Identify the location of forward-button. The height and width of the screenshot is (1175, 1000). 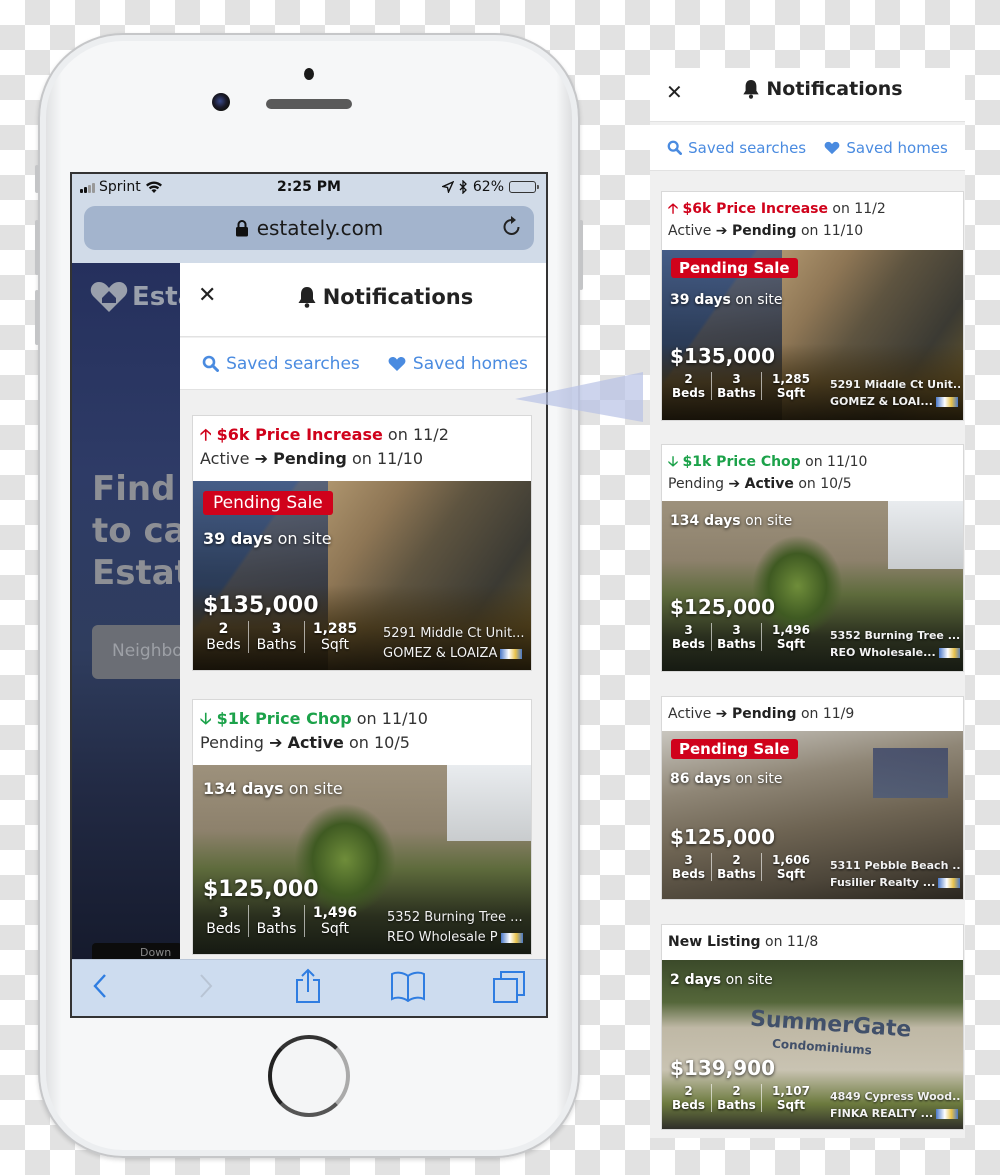
(206, 989).